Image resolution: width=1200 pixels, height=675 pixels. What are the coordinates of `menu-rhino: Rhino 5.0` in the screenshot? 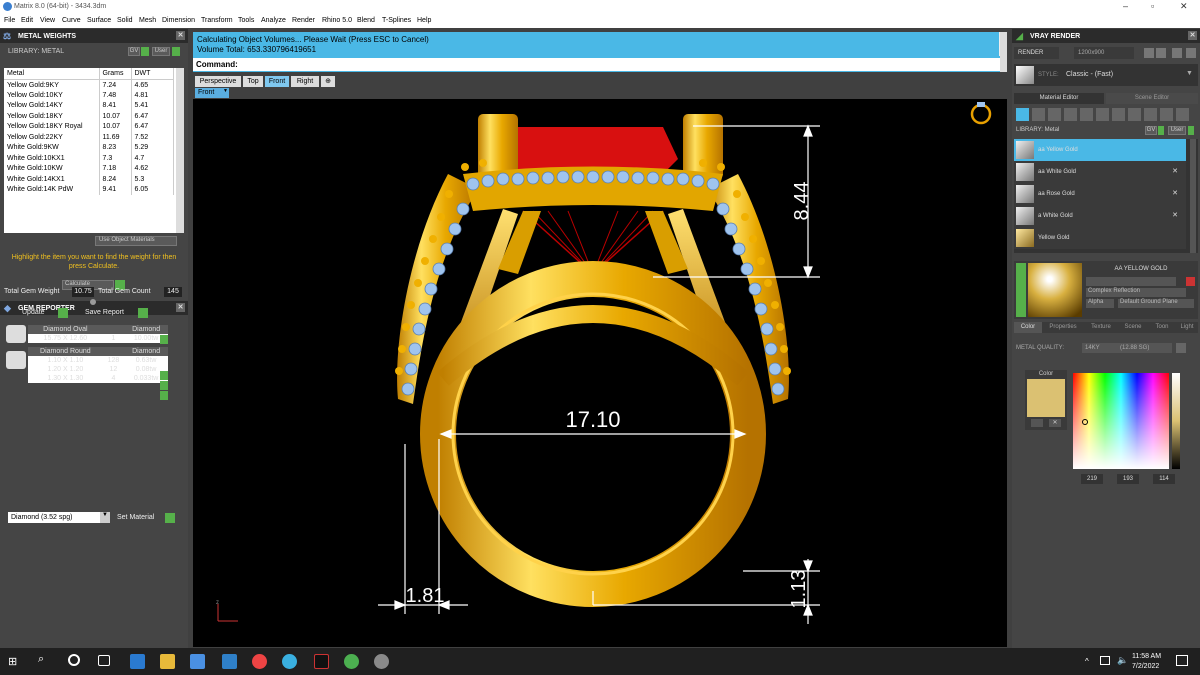 It's located at (337, 20).